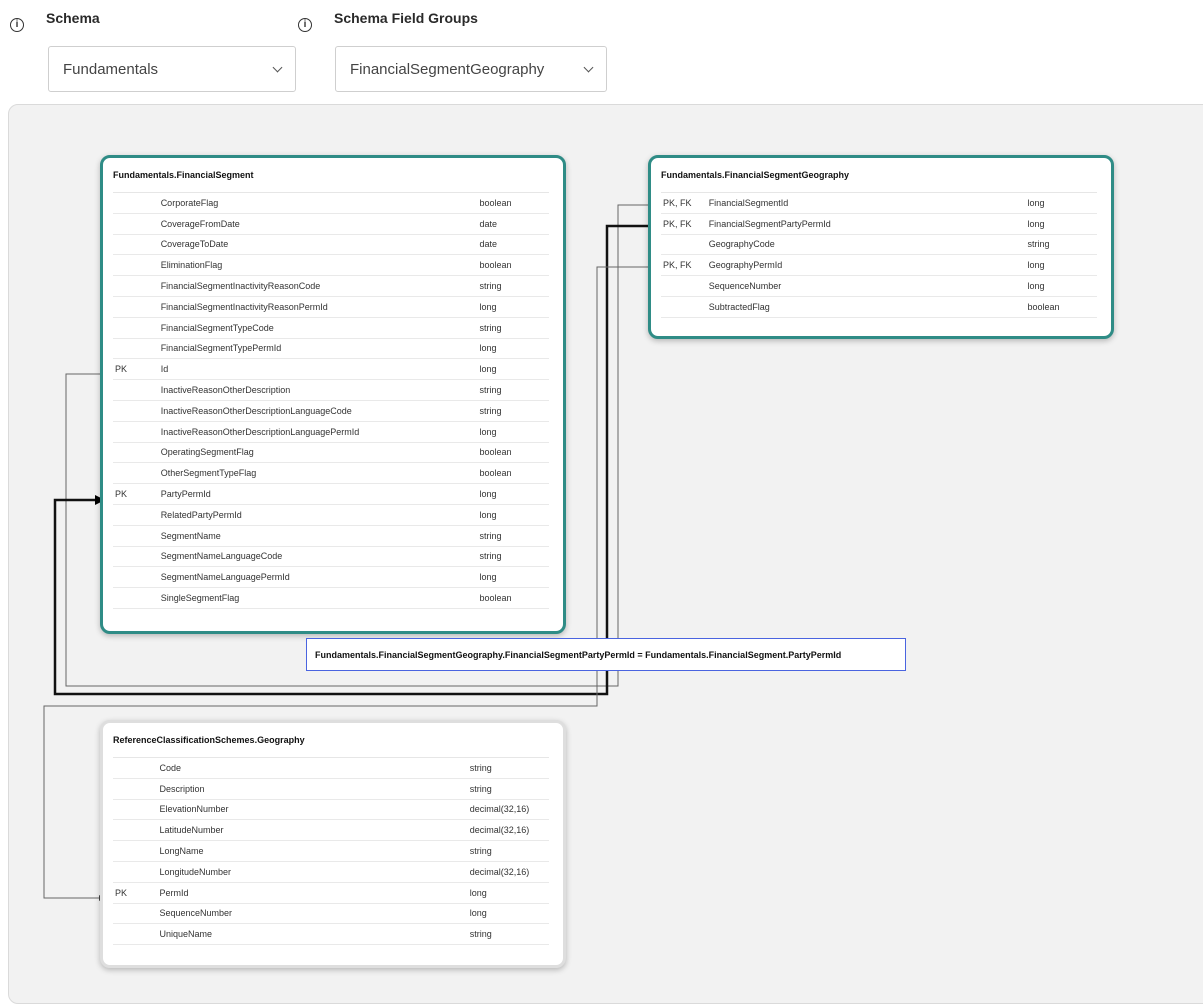 Image resolution: width=1203 pixels, height=1004 pixels. Describe the element at coordinates (879, 307) in the screenshot. I see `table-row: SubtractedFlag boolean` at that location.